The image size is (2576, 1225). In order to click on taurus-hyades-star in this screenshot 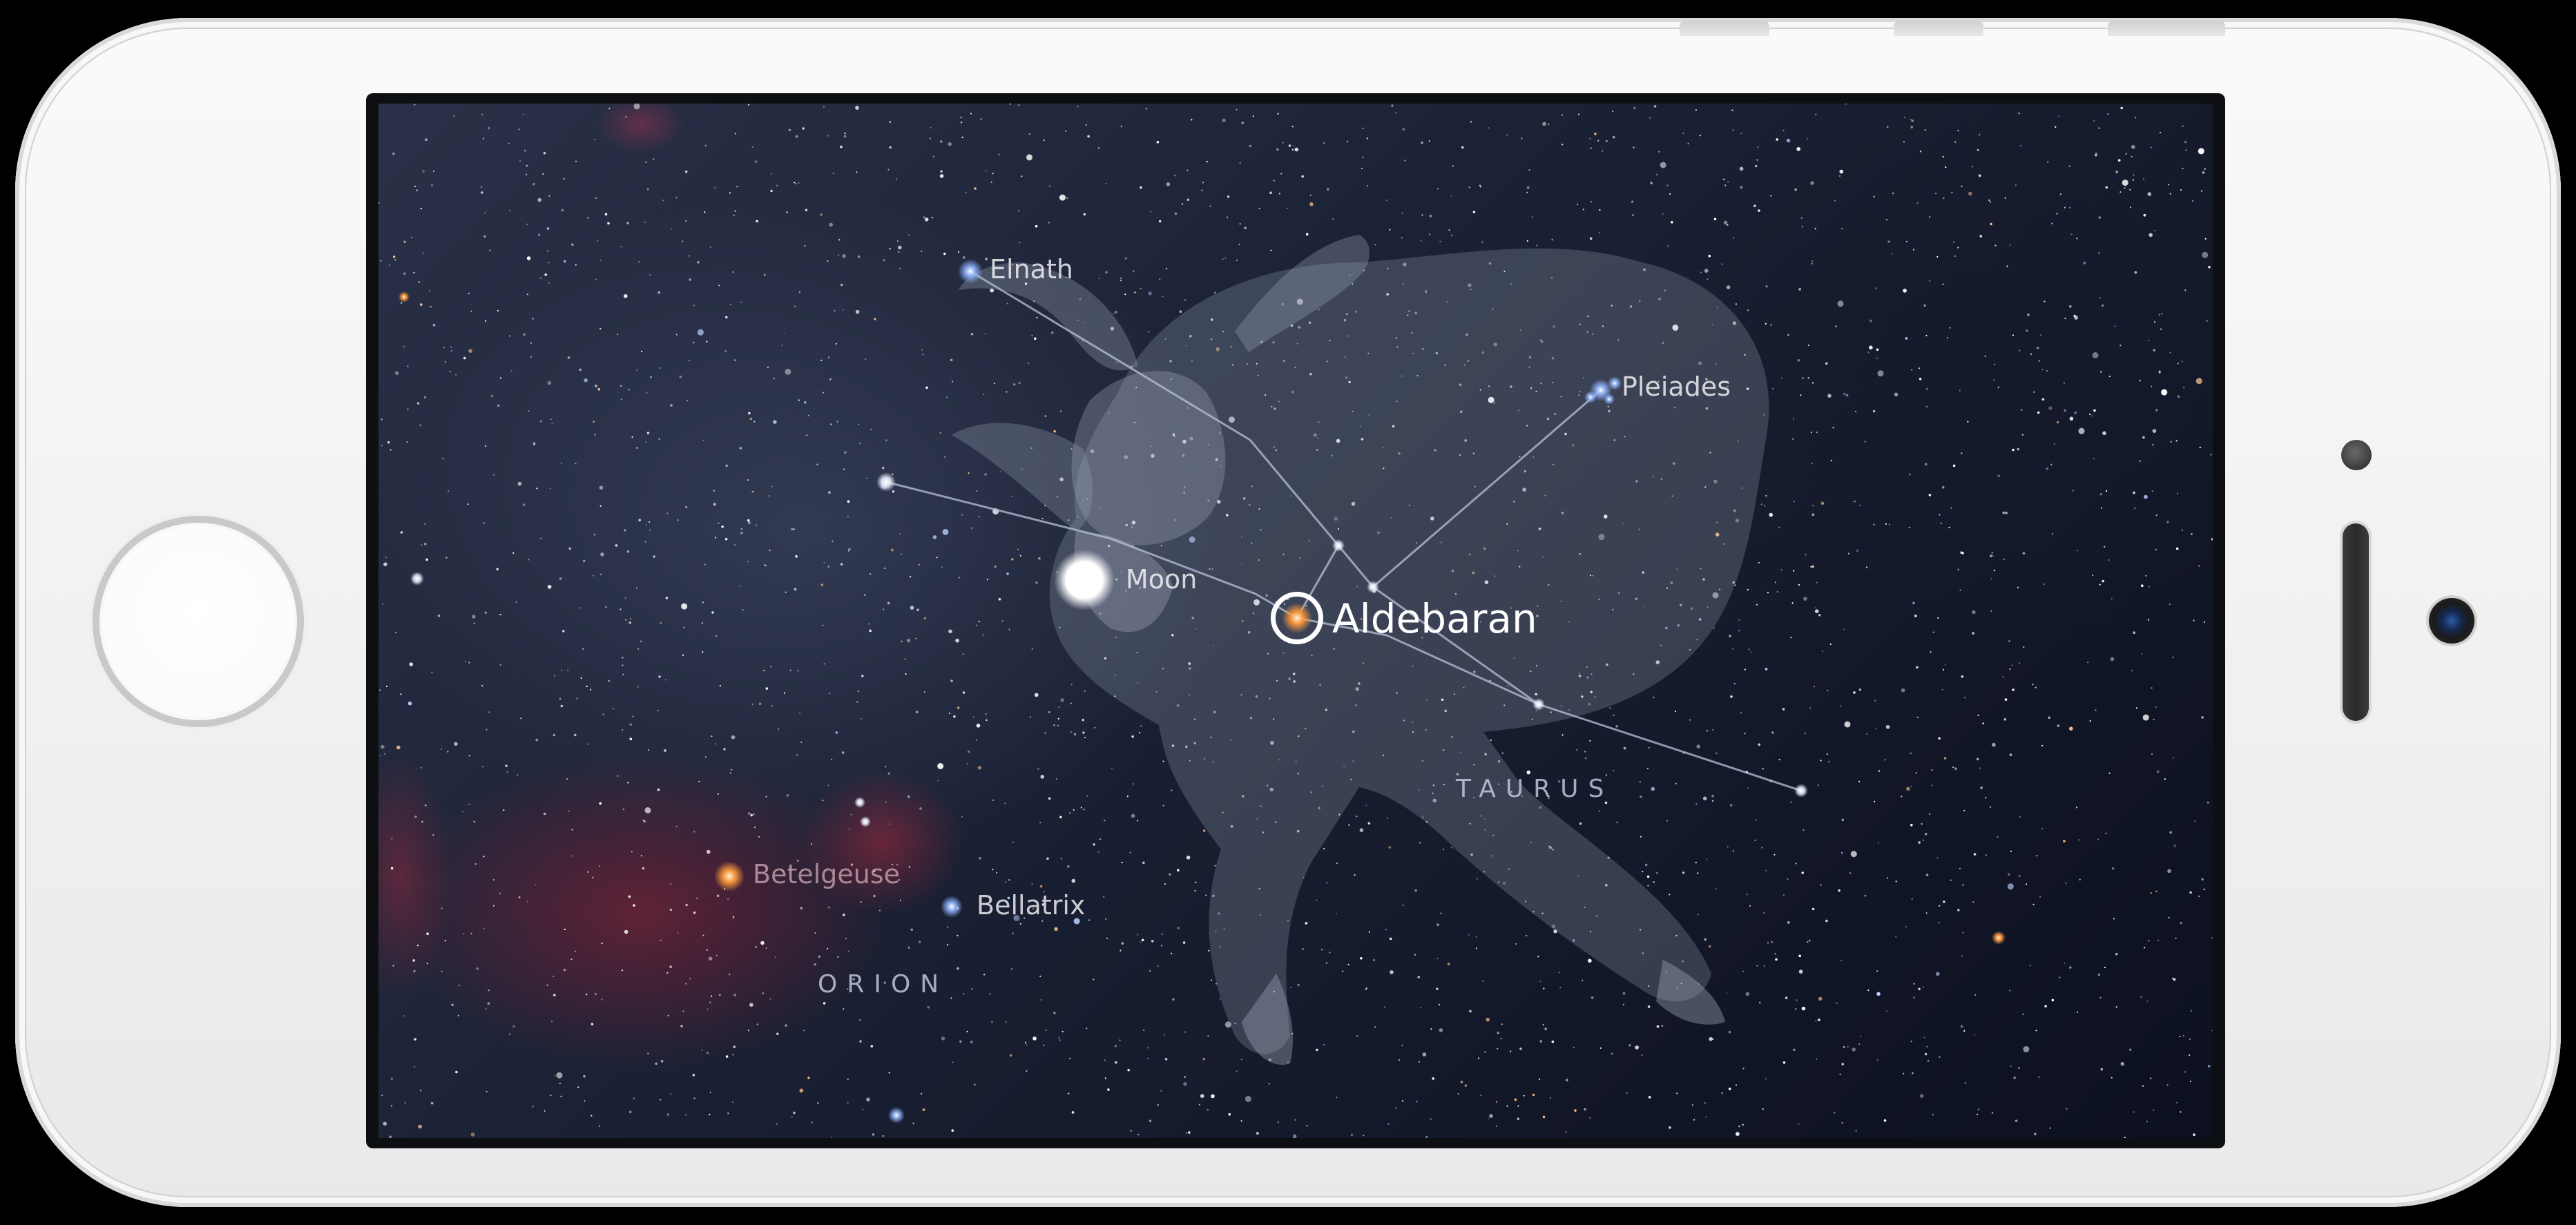, I will do `click(1373, 587)`.